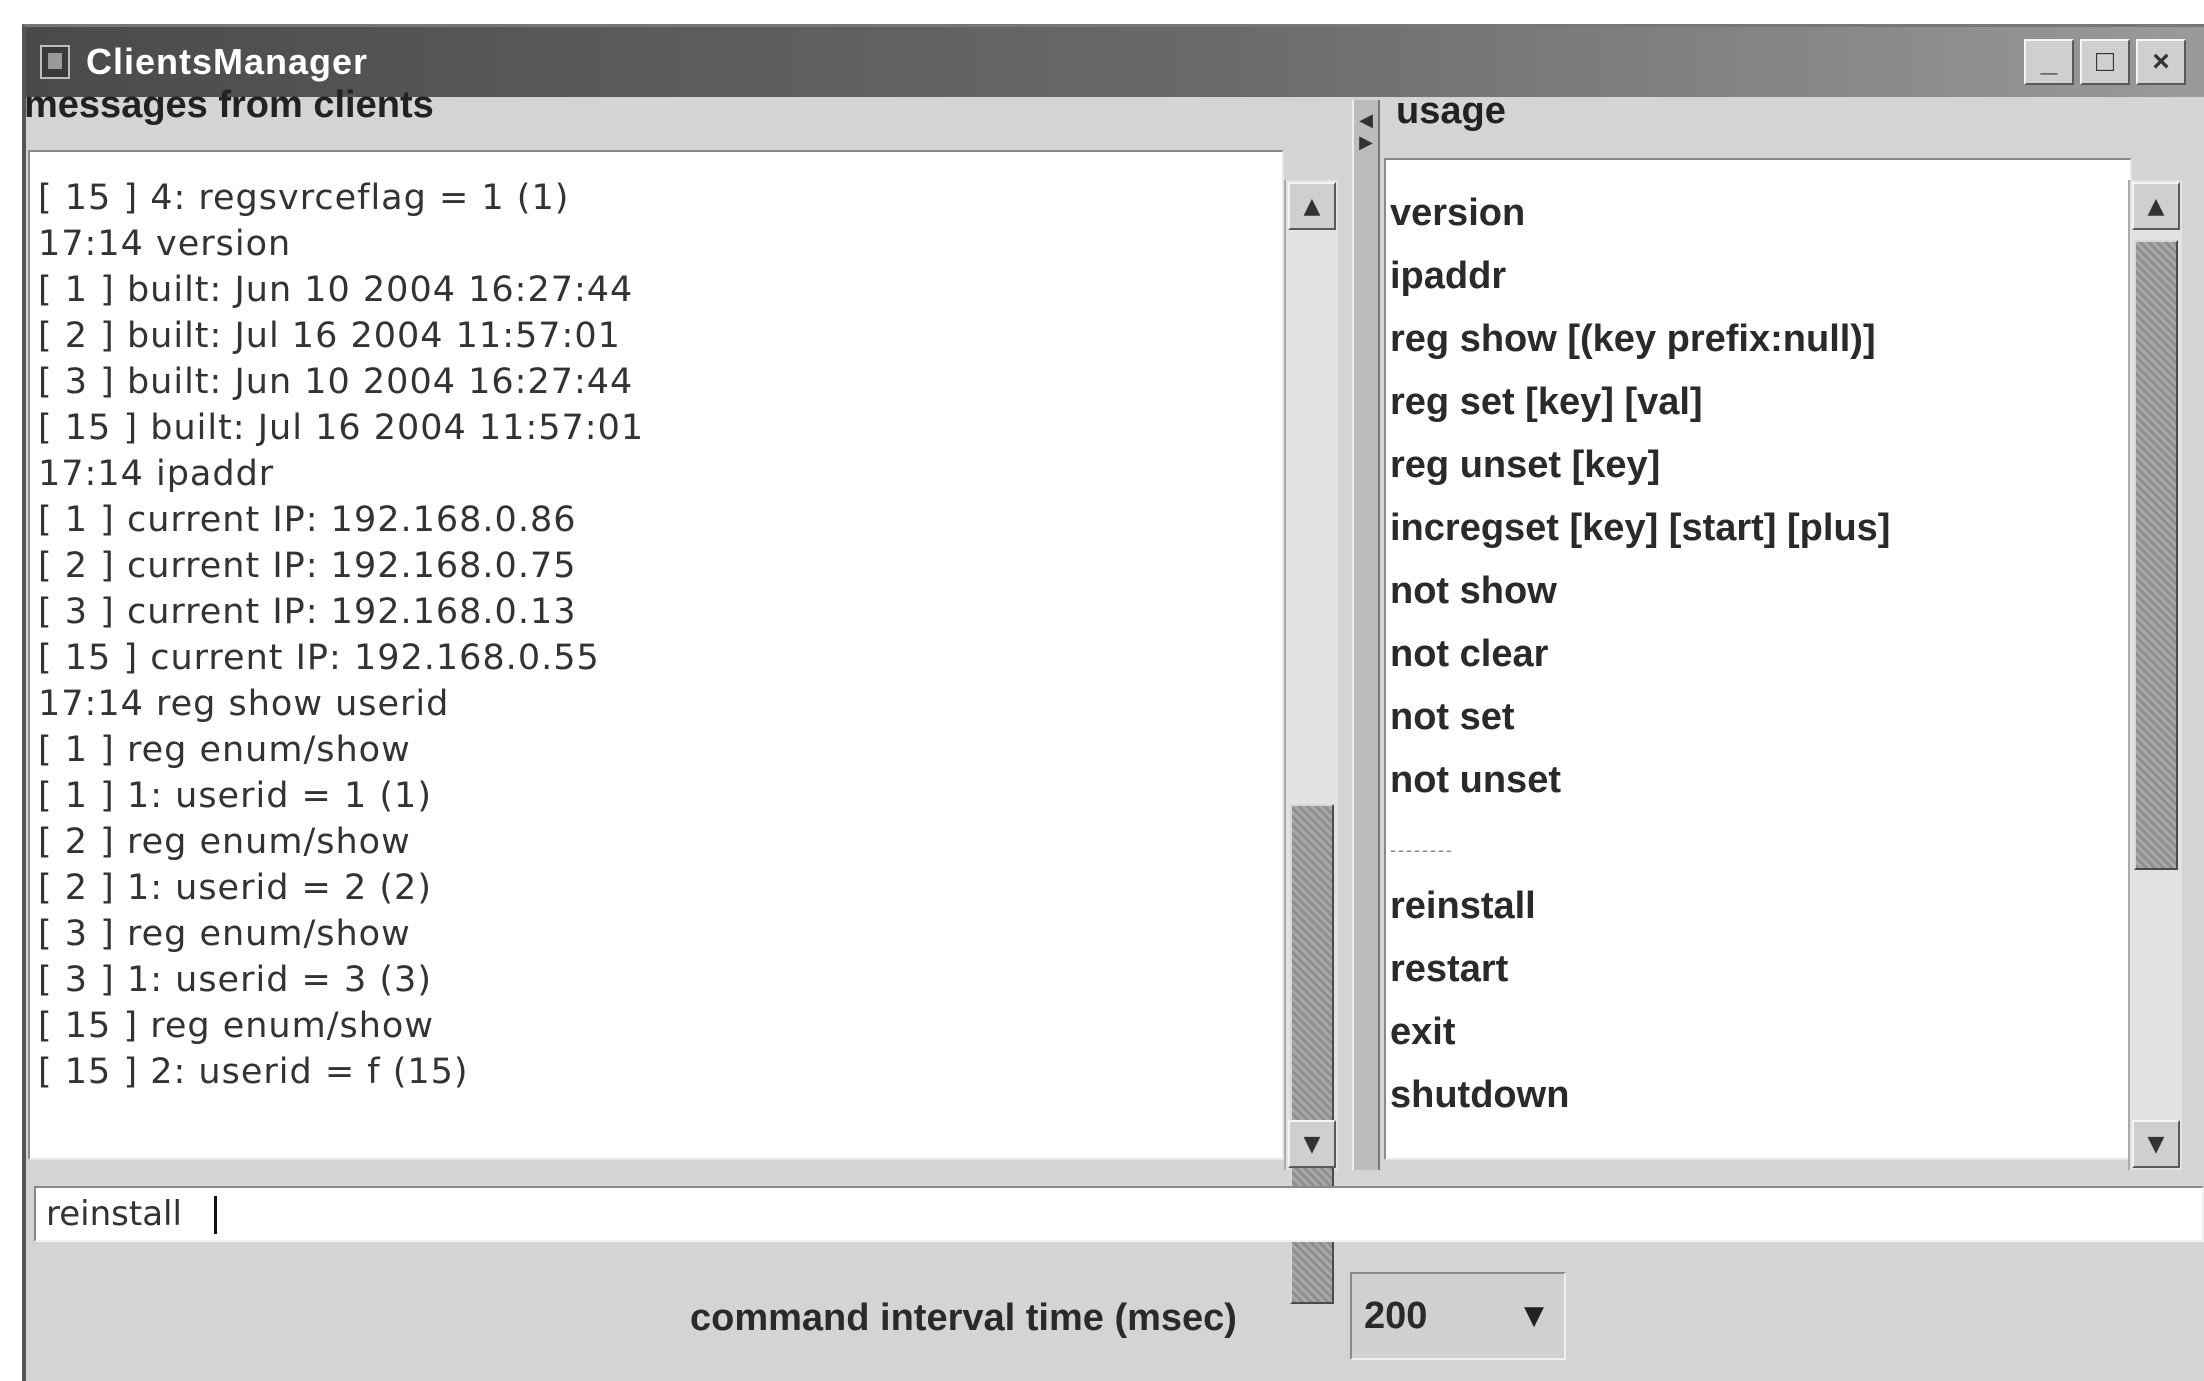  Describe the element at coordinates (1463, 906) in the screenshot. I see `usage-item: reinstall` at that location.